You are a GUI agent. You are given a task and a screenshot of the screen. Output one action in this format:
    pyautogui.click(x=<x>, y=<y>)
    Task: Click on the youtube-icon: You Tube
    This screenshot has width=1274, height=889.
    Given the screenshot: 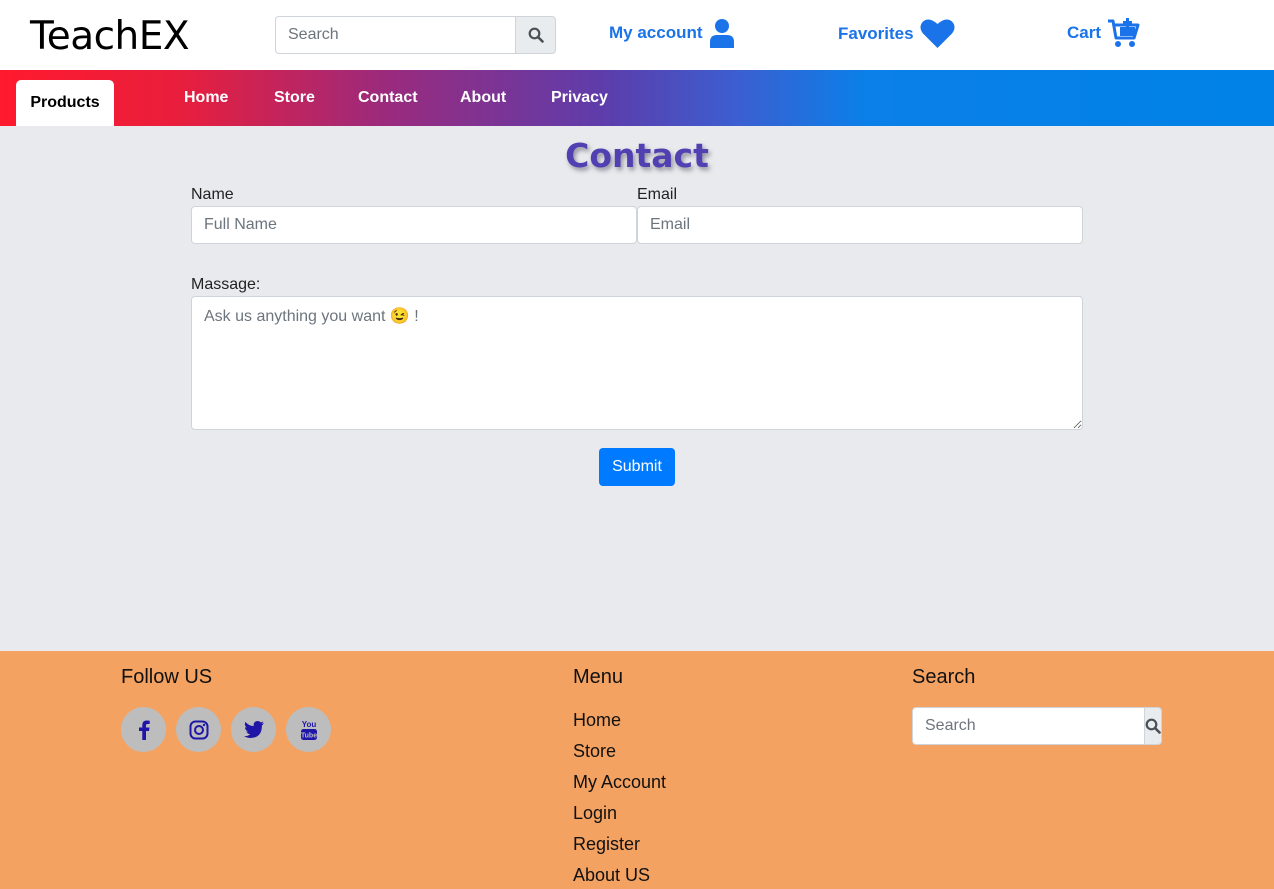 What is the action you would take?
    pyautogui.click(x=308, y=730)
    